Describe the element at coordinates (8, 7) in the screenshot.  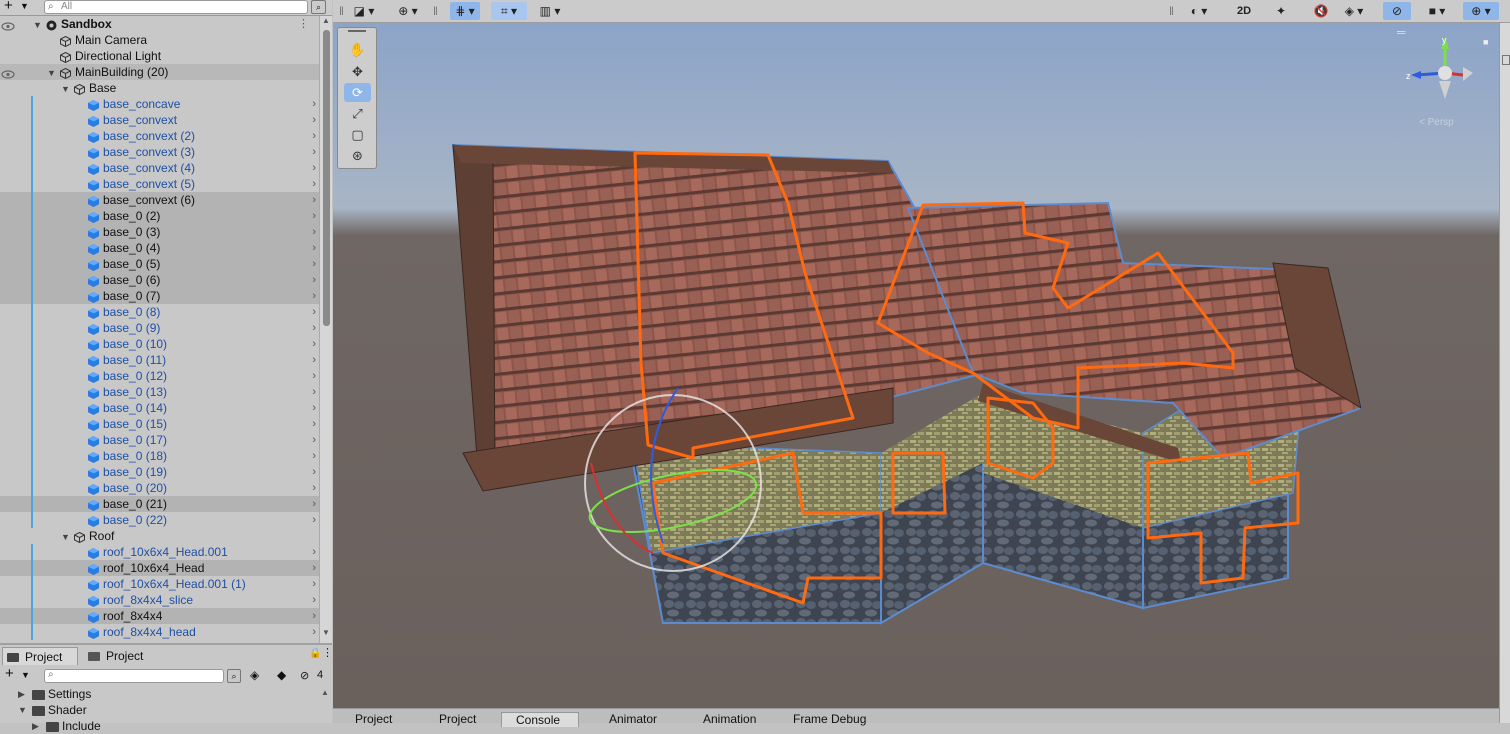
I see `add-icon: +` at that location.